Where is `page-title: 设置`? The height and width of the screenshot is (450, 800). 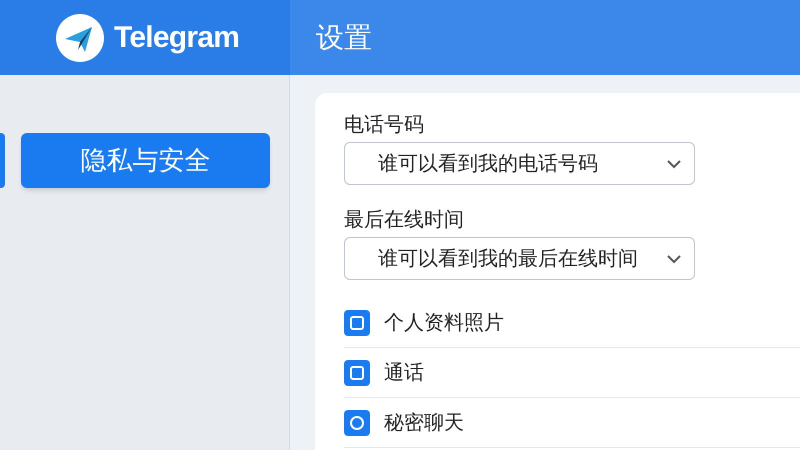
page-title: 设置 is located at coordinates (344, 37).